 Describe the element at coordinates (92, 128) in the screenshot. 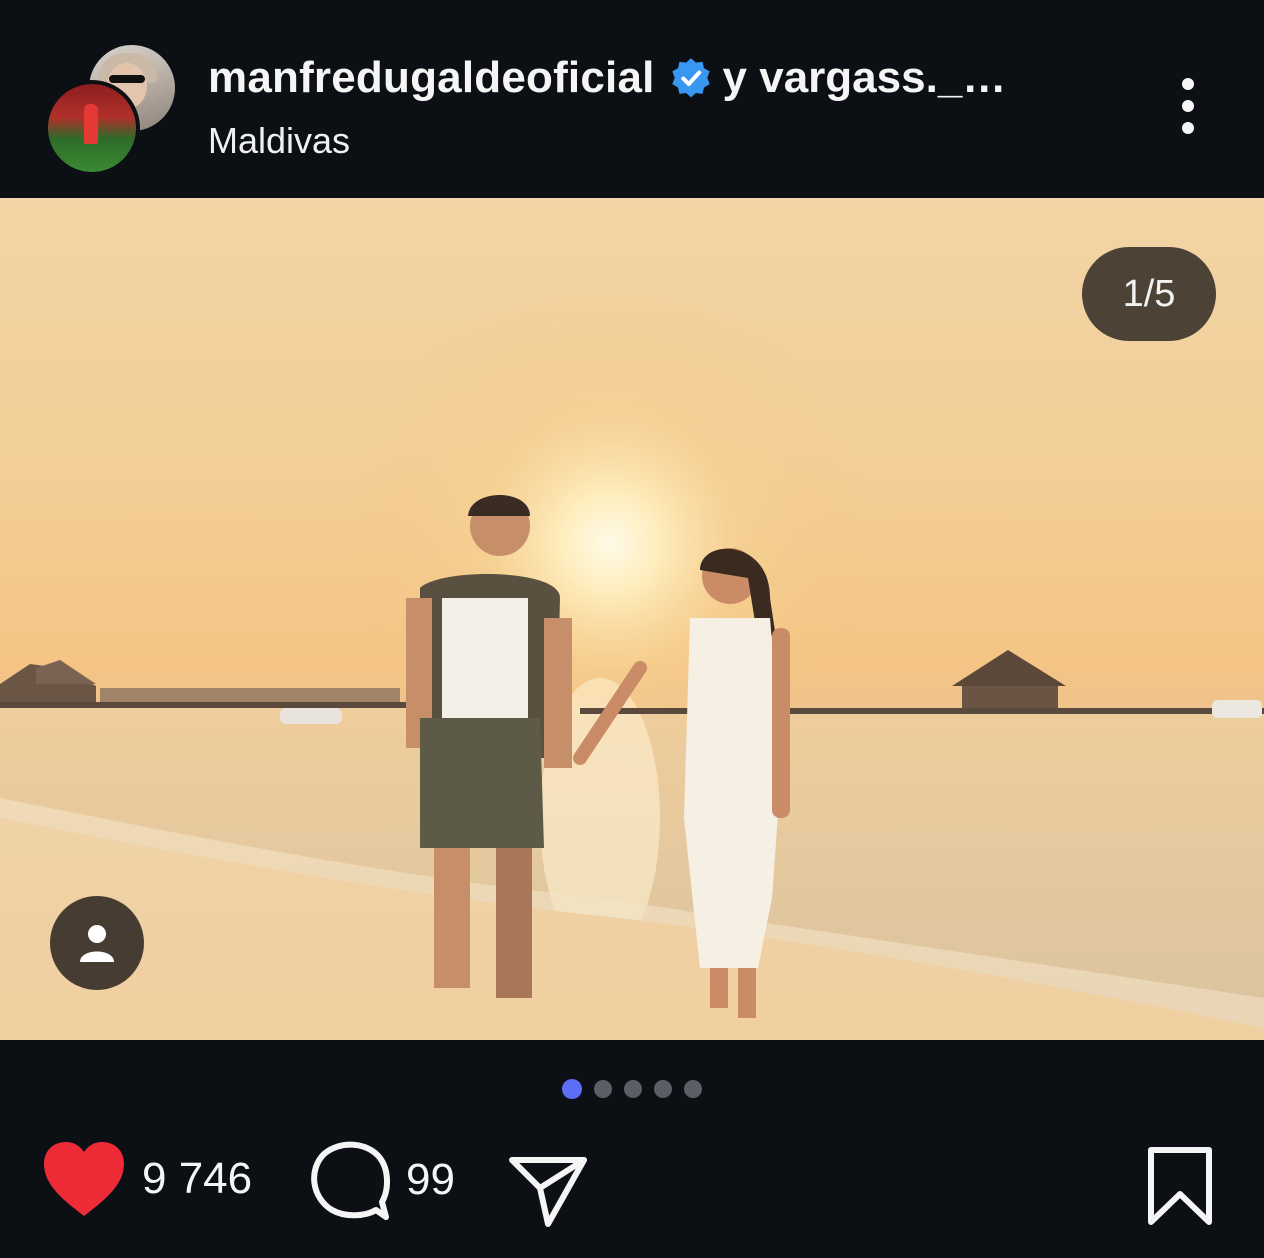

I see `avatar-primary` at that location.